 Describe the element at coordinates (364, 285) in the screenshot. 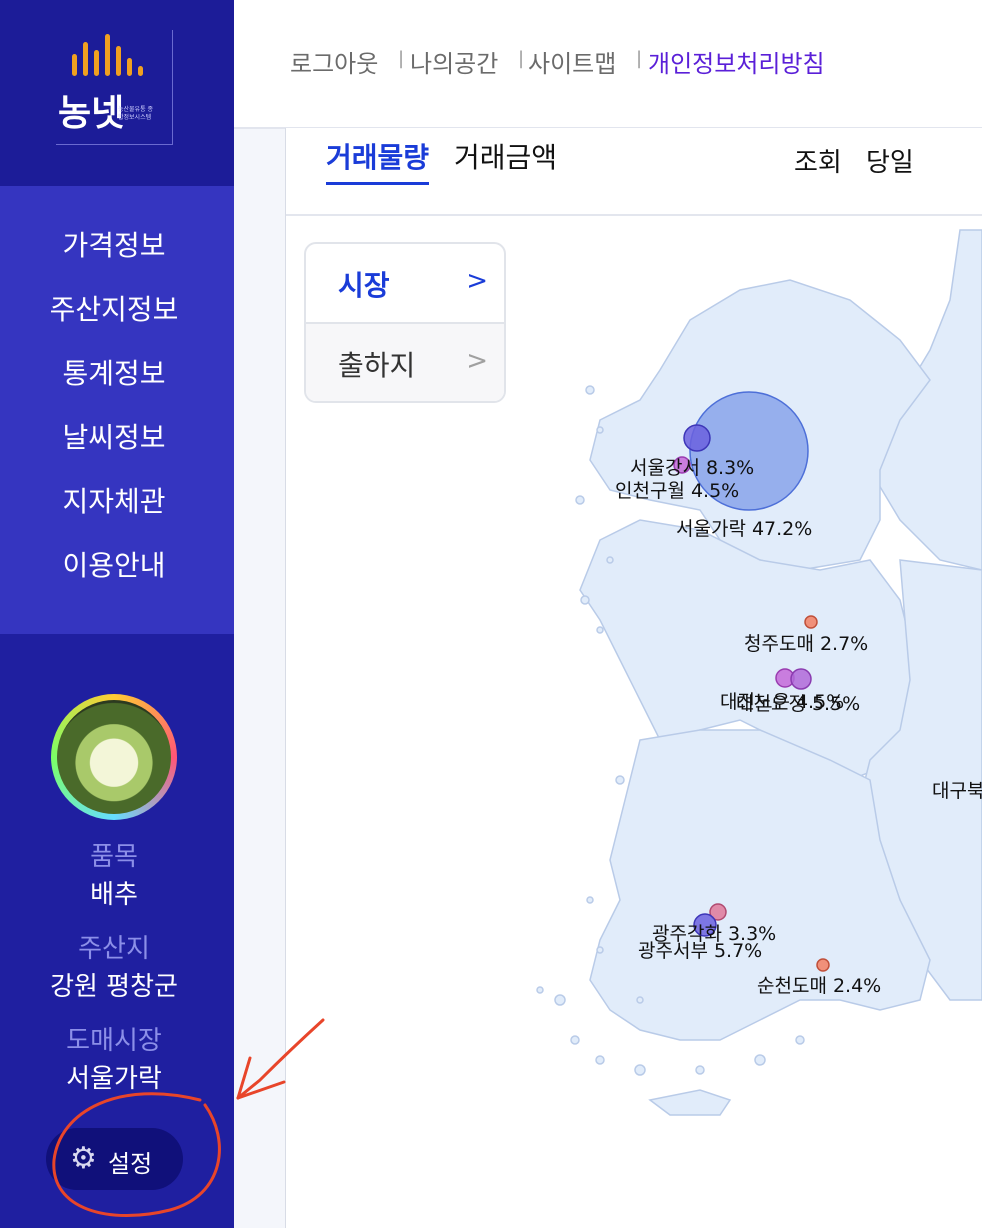

I see `filter-market-label: 시장` at that location.